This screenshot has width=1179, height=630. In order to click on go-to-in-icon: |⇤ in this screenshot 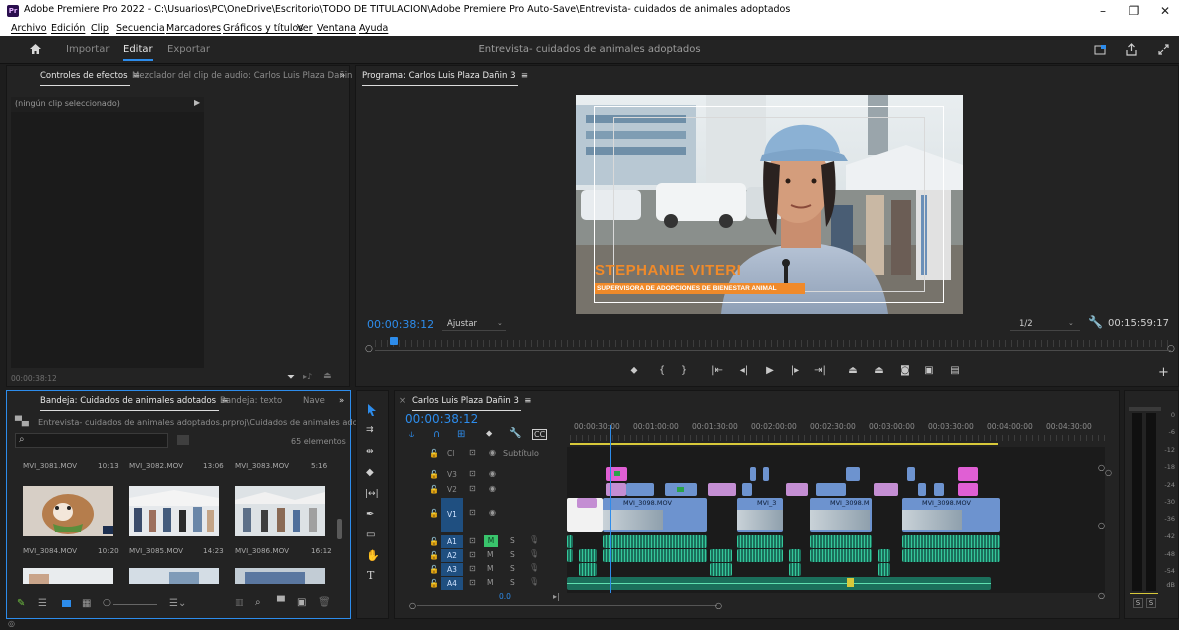, I will do `click(717, 370)`.